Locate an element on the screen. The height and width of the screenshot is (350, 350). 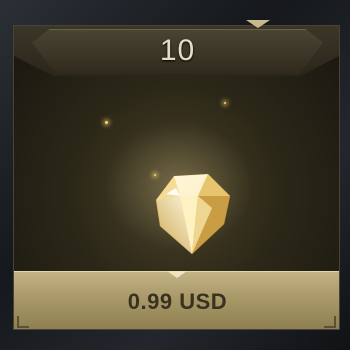
price-label: 0.99 USD is located at coordinates (176, 302).